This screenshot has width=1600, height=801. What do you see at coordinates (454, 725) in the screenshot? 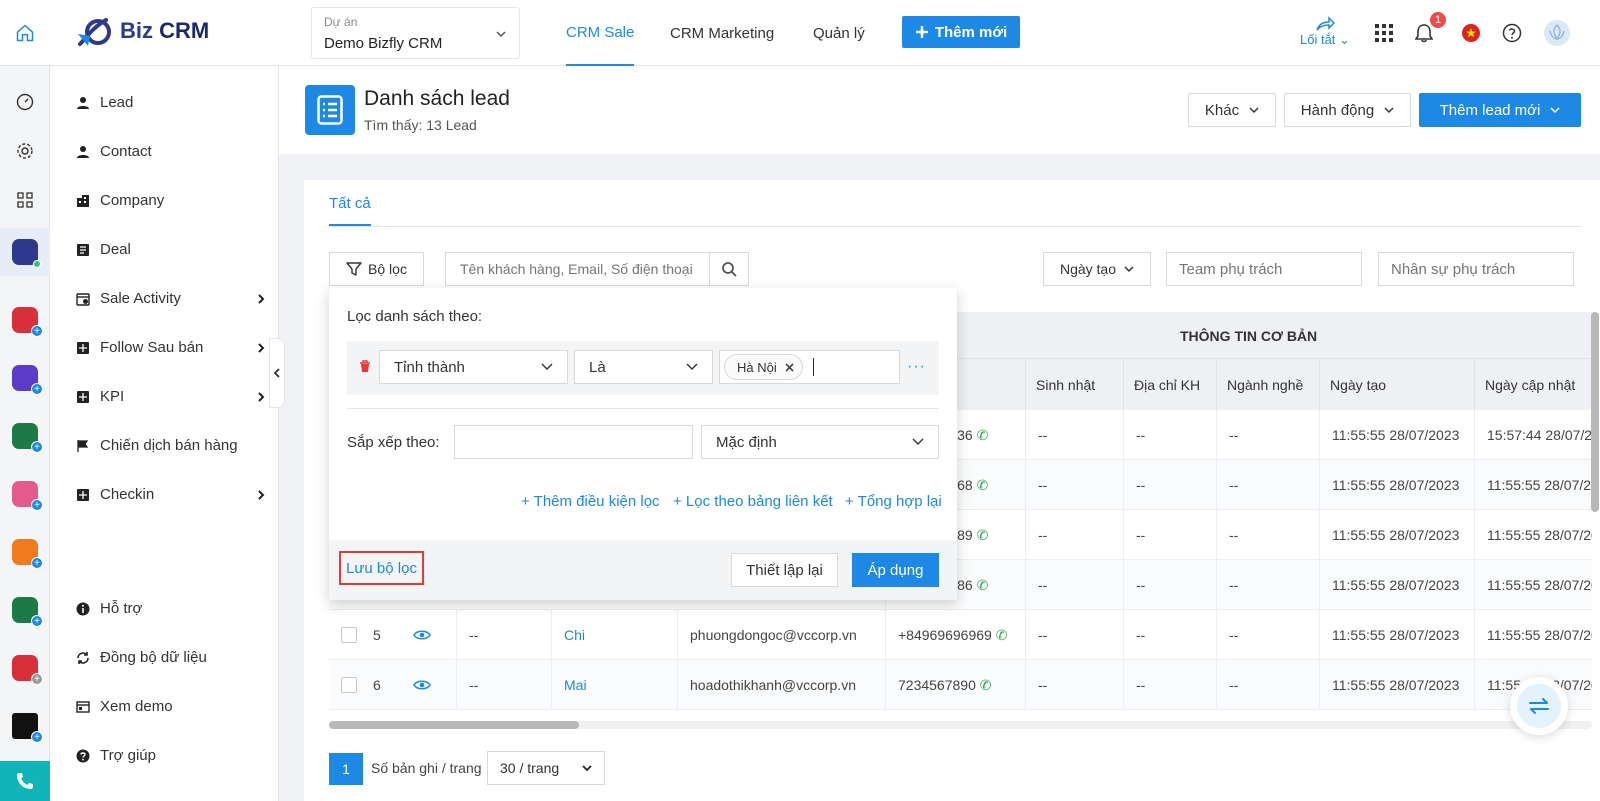
I see `horizontal-scrollbar-thumb` at bounding box center [454, 725].